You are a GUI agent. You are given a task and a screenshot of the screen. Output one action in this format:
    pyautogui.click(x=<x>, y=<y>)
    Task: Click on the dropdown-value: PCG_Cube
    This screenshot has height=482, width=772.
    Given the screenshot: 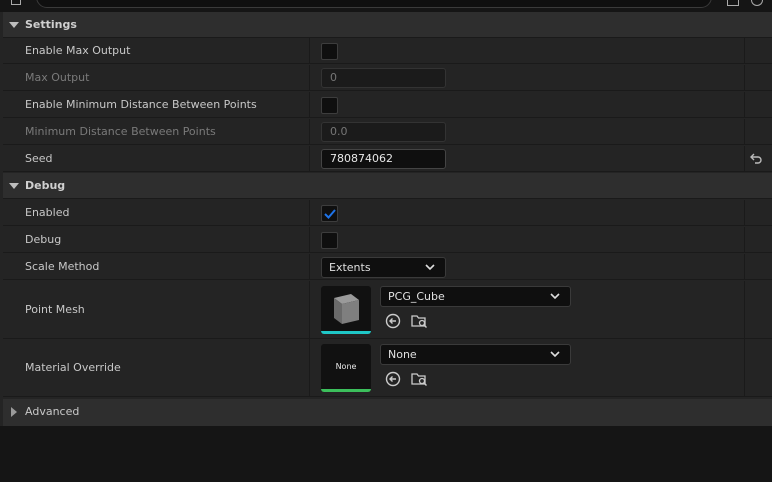 What is the action you would take?
    pyautogui.click(x=416, y=296)
    